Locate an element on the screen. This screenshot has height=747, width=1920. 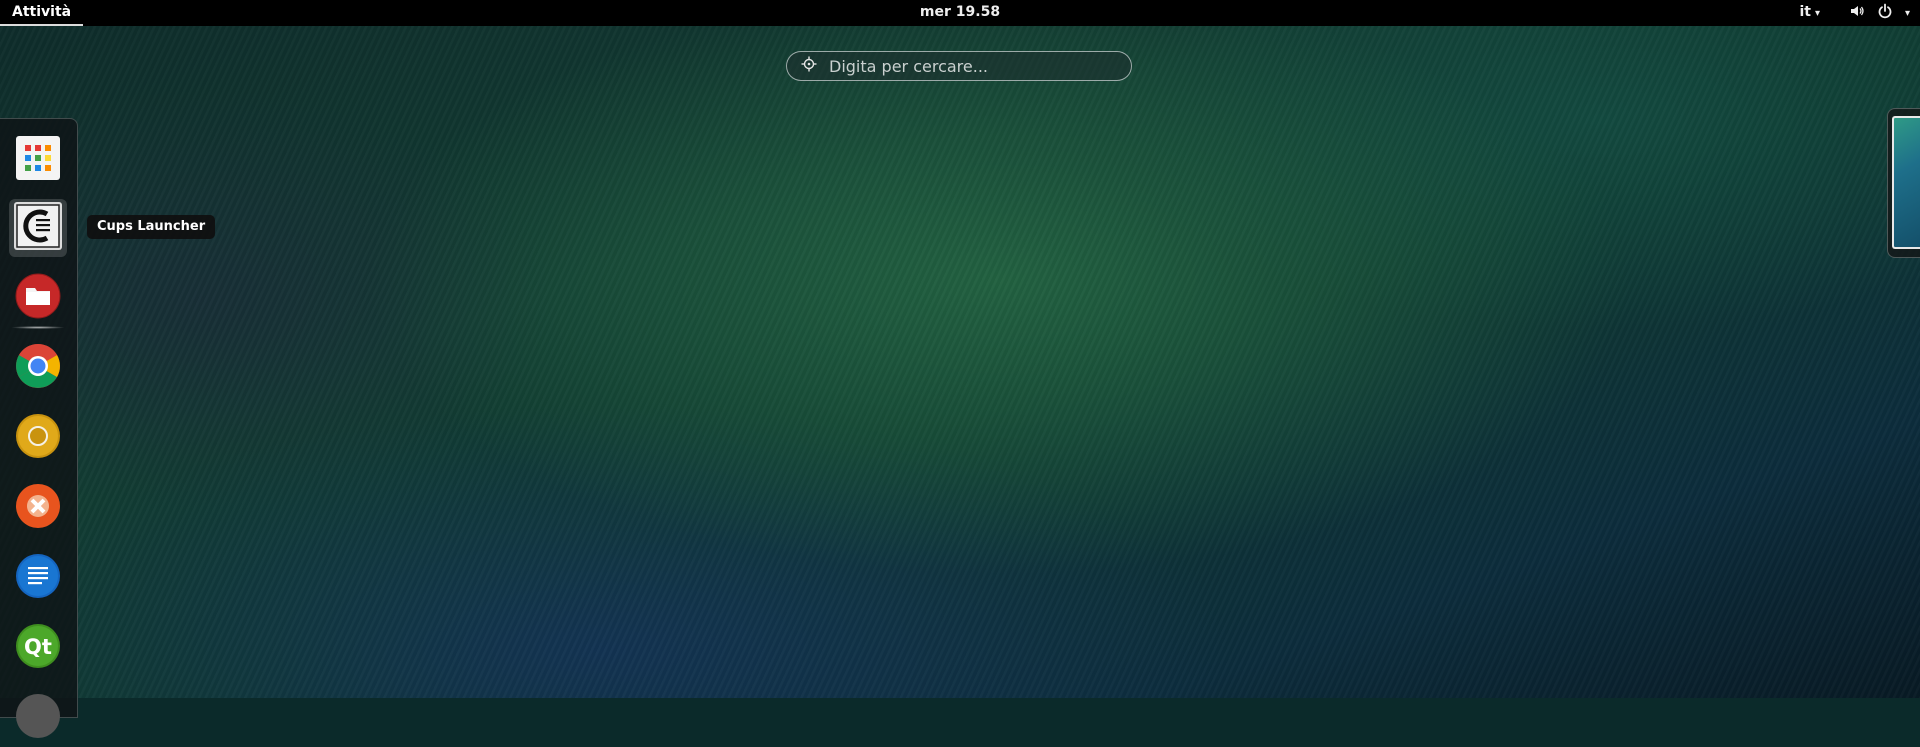
dash-item-applications is located at coordinates (38, 160).